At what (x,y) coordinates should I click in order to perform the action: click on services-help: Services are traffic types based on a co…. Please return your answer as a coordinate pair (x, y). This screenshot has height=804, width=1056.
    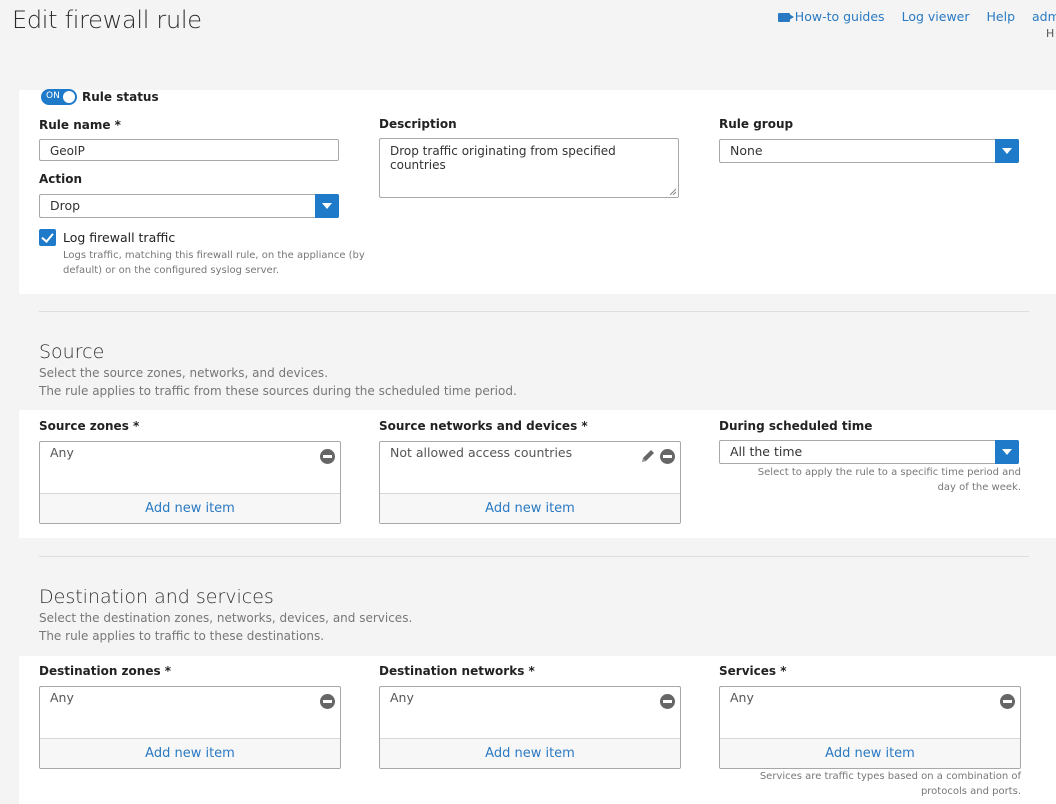
    Looking at the image, I should click on (890, 784).